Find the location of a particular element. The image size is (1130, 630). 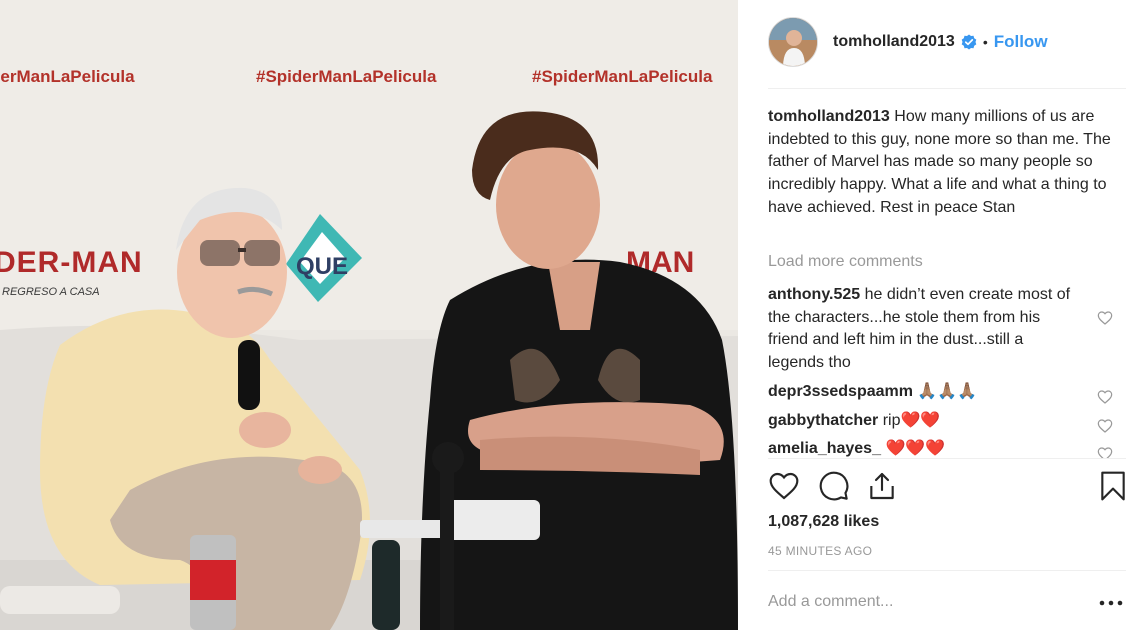

backdrop-hashtag-left: derManLaPelicula is located at coordinates (67, 76).